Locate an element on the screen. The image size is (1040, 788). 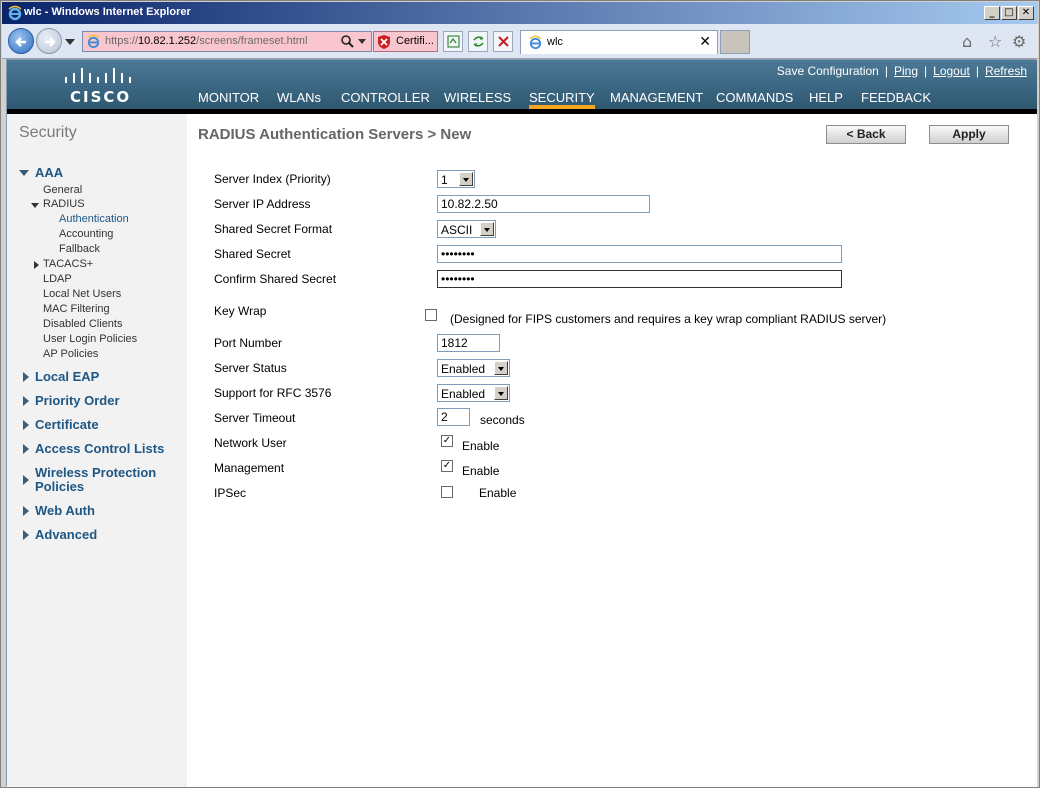
sidebar-item-user-login-policies: User Login Policies is located at coordinates (90, 339).